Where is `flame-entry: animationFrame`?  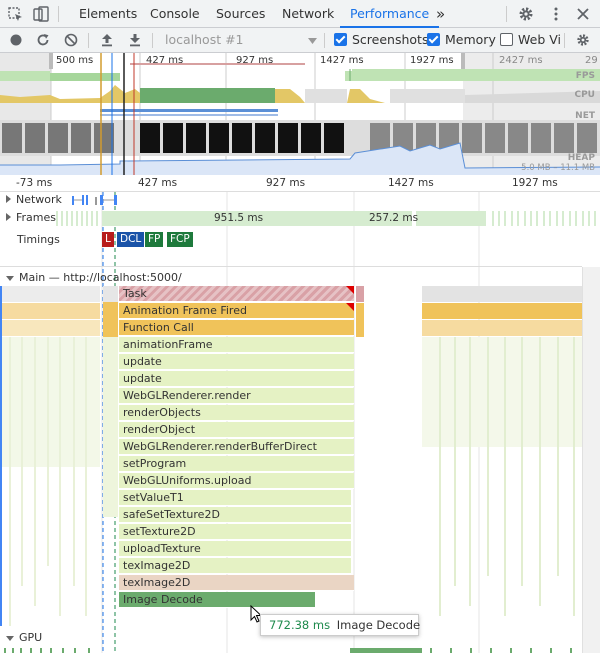
flame-entry: animationFrame is located at coordinates (236, 345).